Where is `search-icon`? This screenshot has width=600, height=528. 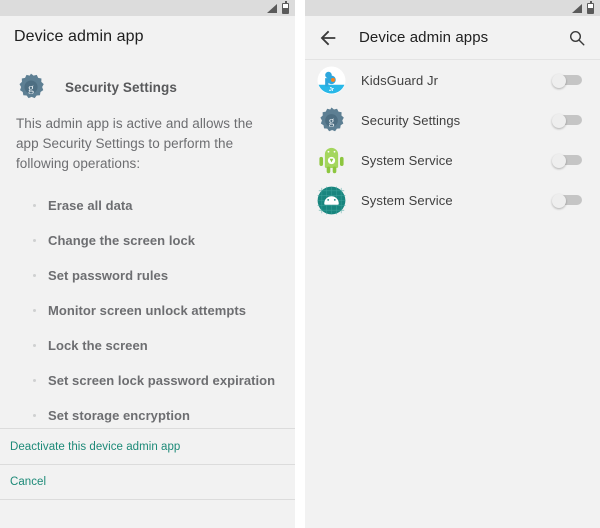
search-icon is located at coordinates (577, 38).